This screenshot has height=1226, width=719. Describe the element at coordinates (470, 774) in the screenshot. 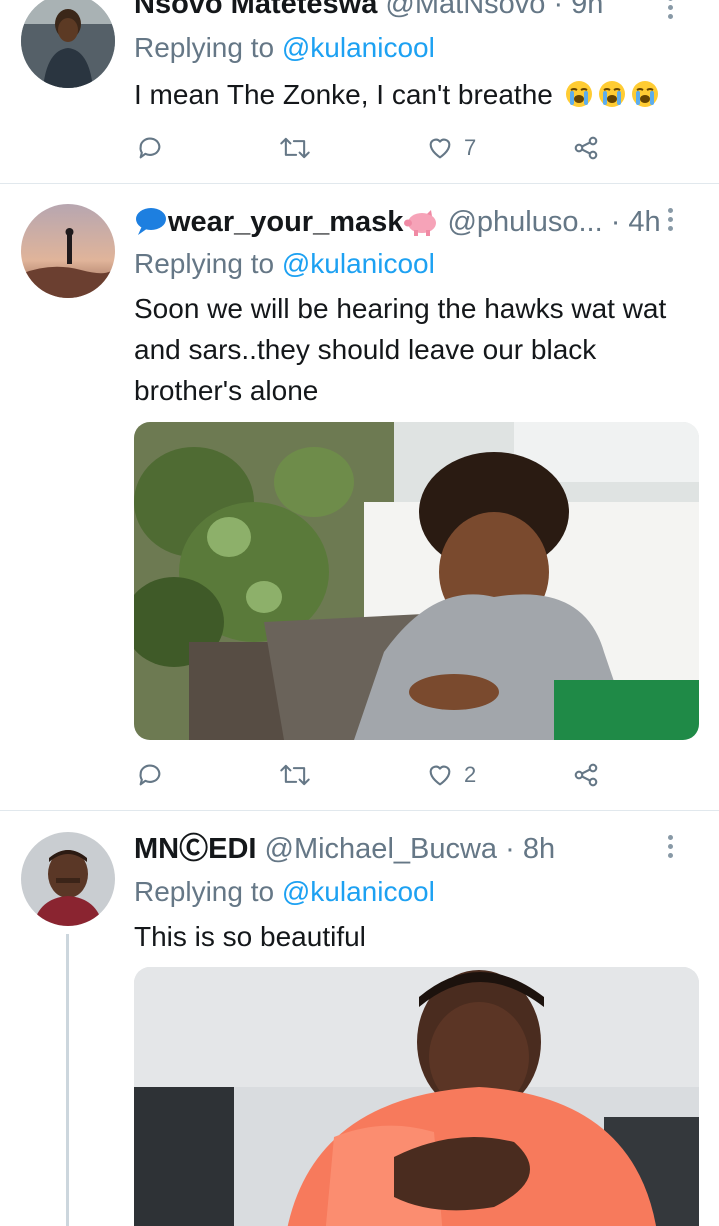

I see `like-count: 2` at that location.